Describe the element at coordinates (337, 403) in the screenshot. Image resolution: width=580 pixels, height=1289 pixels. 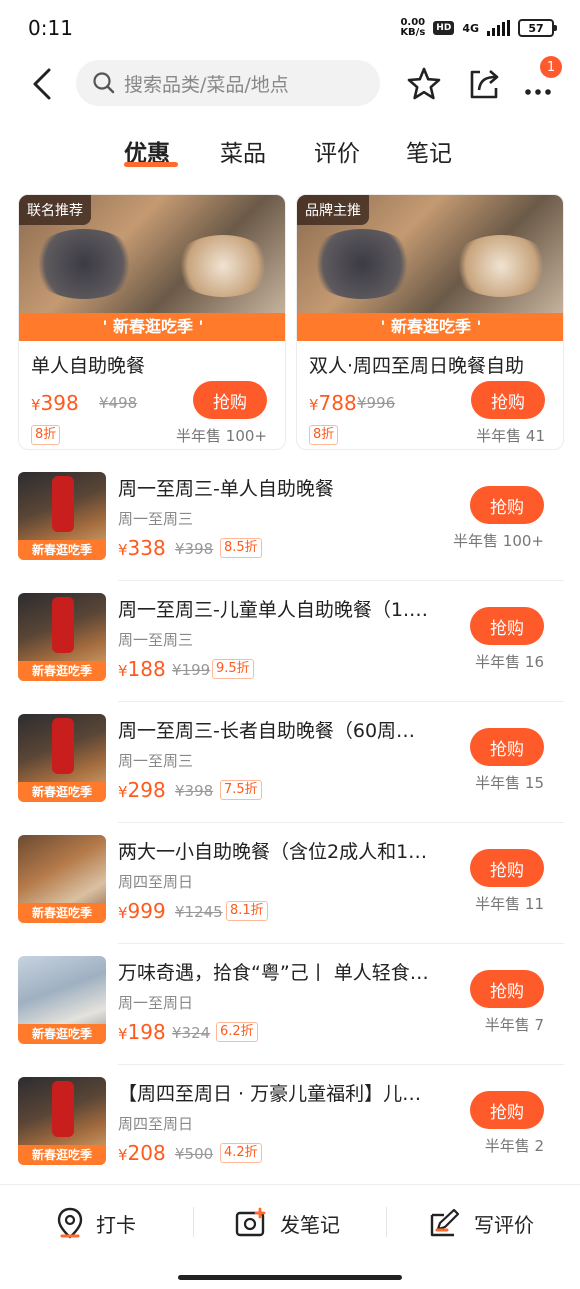
I see `deal-price-value: 788` at that location.